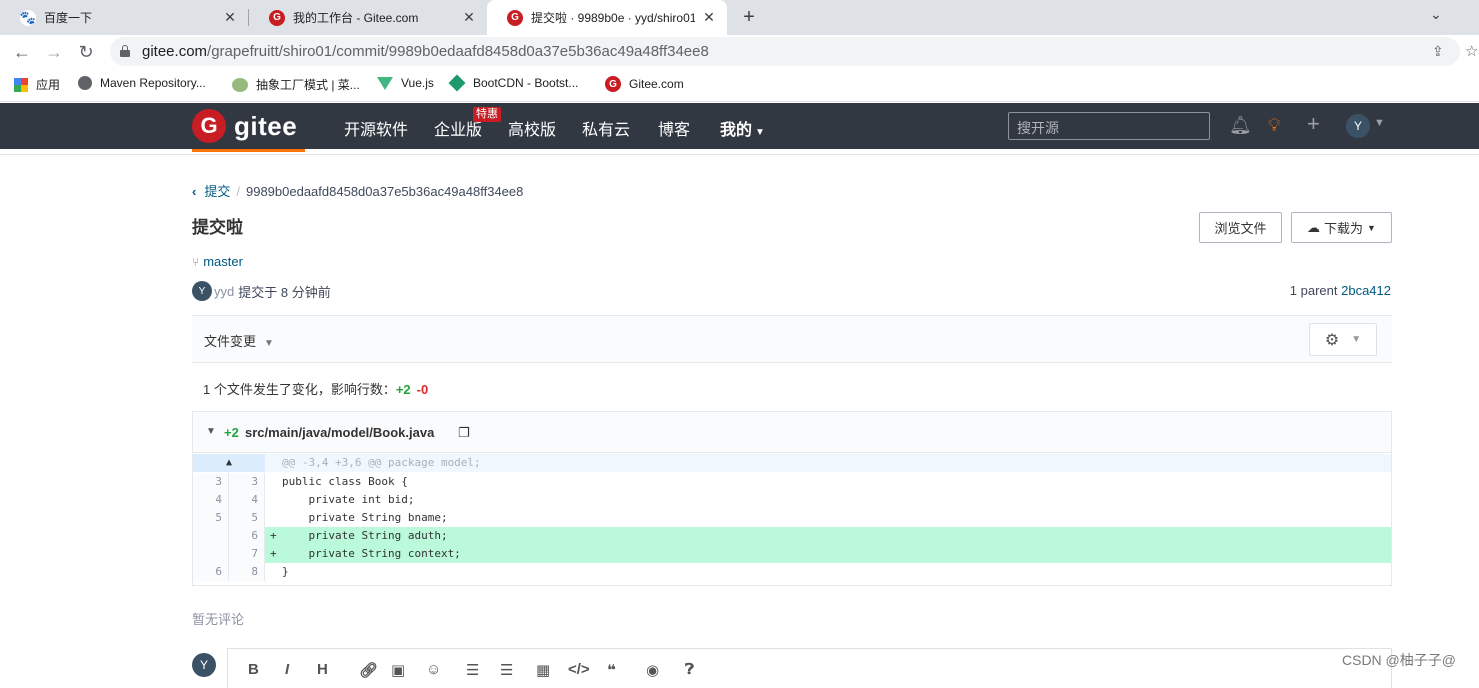  Describe the element at coordinates (376, 128) in the screenshot. I see `nav-opensource: 开源软件` at that location.